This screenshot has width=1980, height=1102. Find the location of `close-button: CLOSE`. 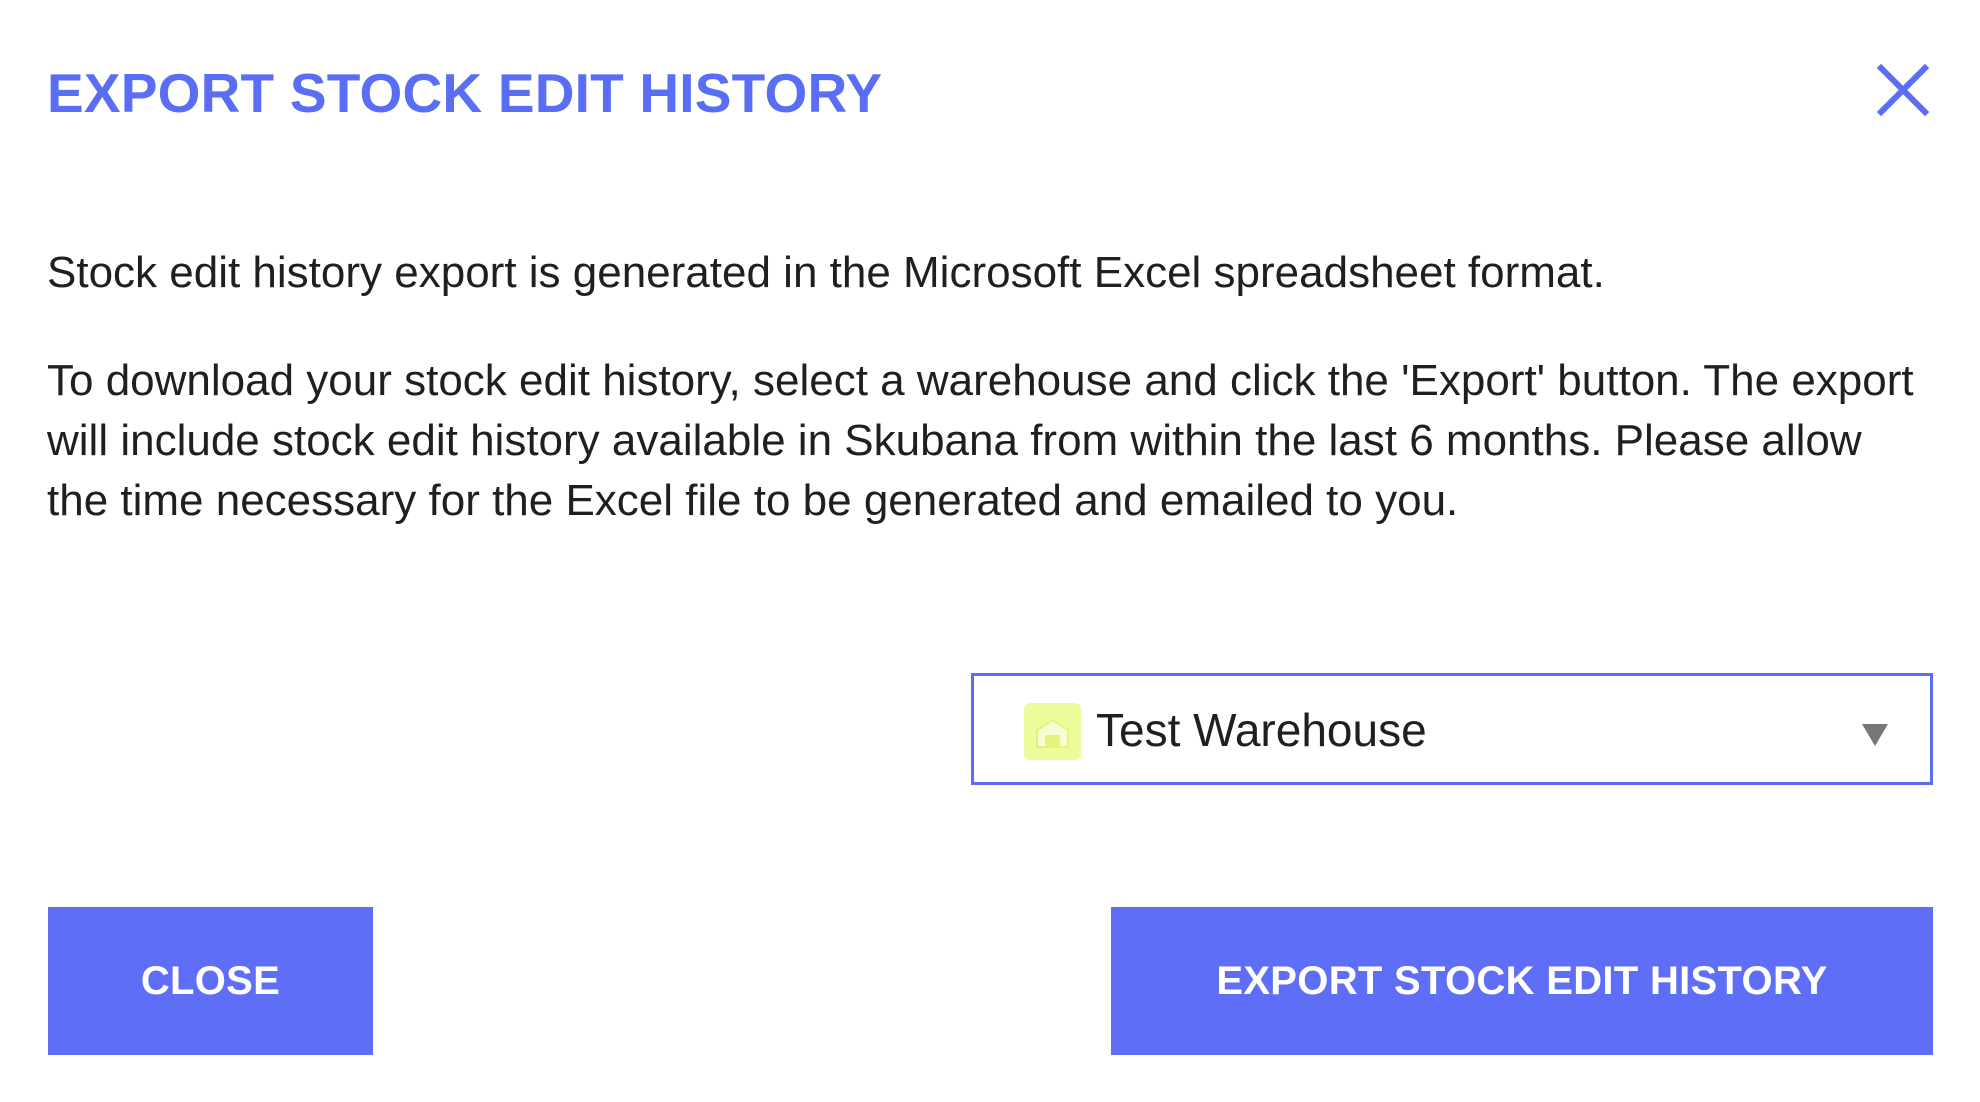

close-button: CLOSE is located at coordinates (210, 981).